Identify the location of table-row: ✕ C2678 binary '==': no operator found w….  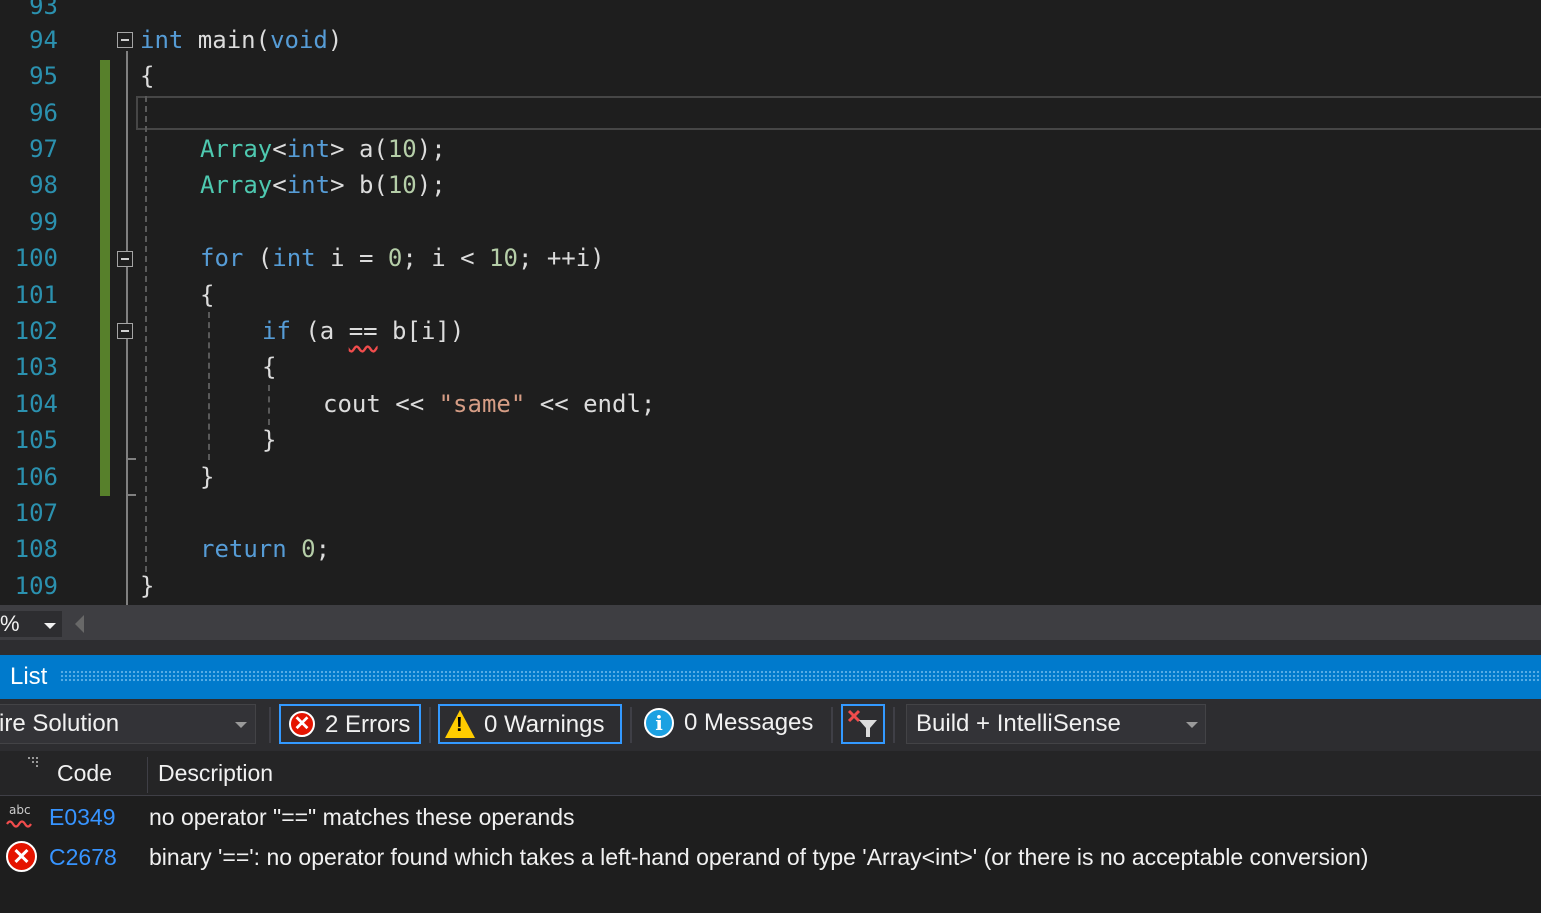
(770, 857).